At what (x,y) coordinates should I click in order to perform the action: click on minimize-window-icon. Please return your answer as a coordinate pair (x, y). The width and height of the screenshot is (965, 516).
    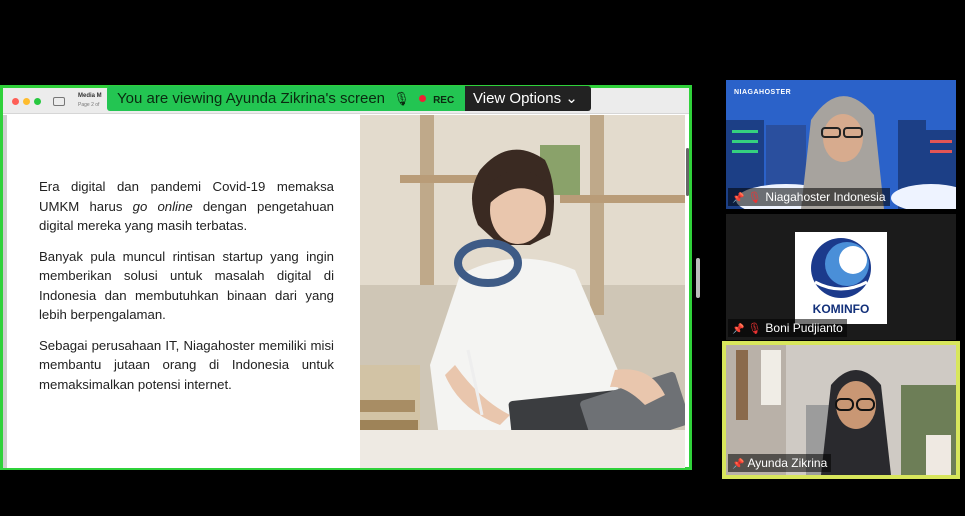
    Looking at the image, I should click on (26, 101).